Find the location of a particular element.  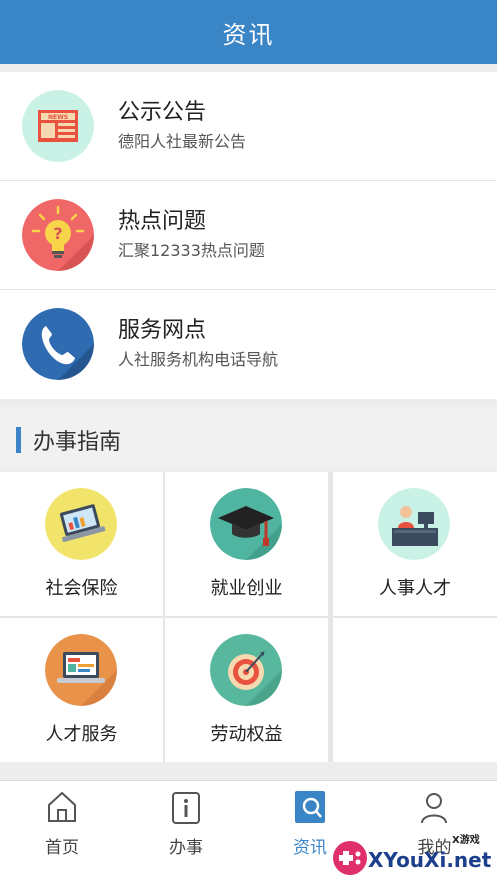

section-accent-bar is located at coordinates (18, 440).